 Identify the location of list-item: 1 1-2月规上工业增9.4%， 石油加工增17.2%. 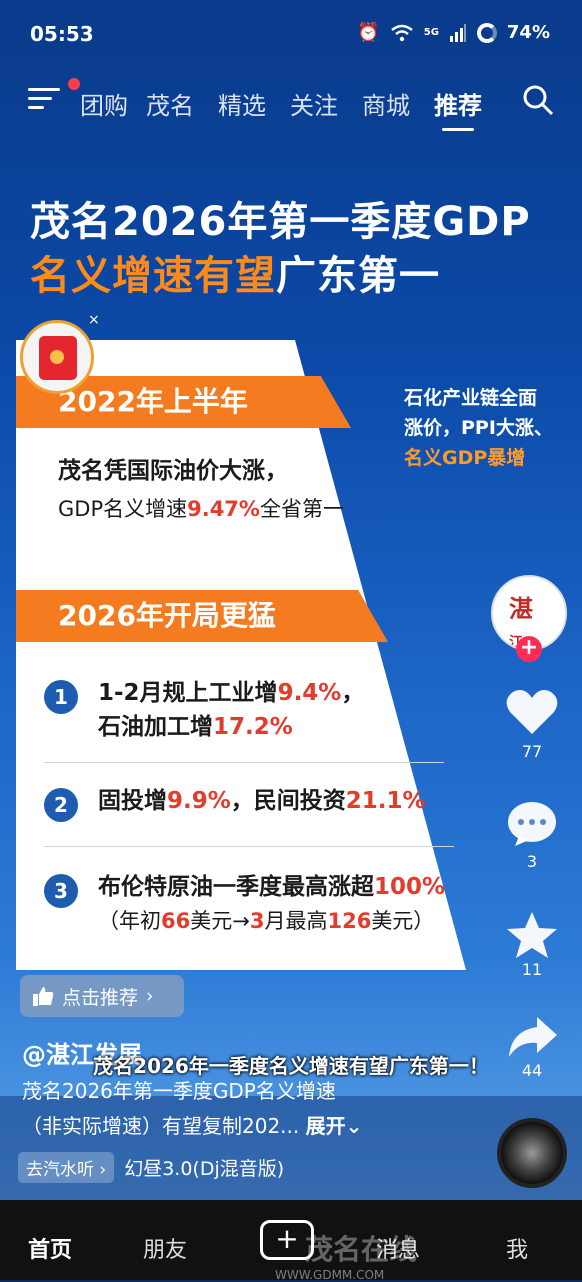
(204, 710).